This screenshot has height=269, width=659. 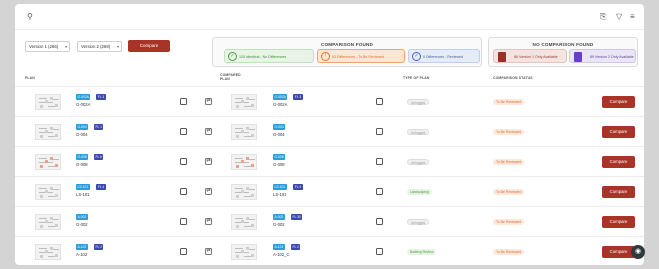 What do you see at coordinates (536, 57) in the screenshot?
I see `version1-only-label: 86 Version 1 Only Available` at bounding box center [536, 57].